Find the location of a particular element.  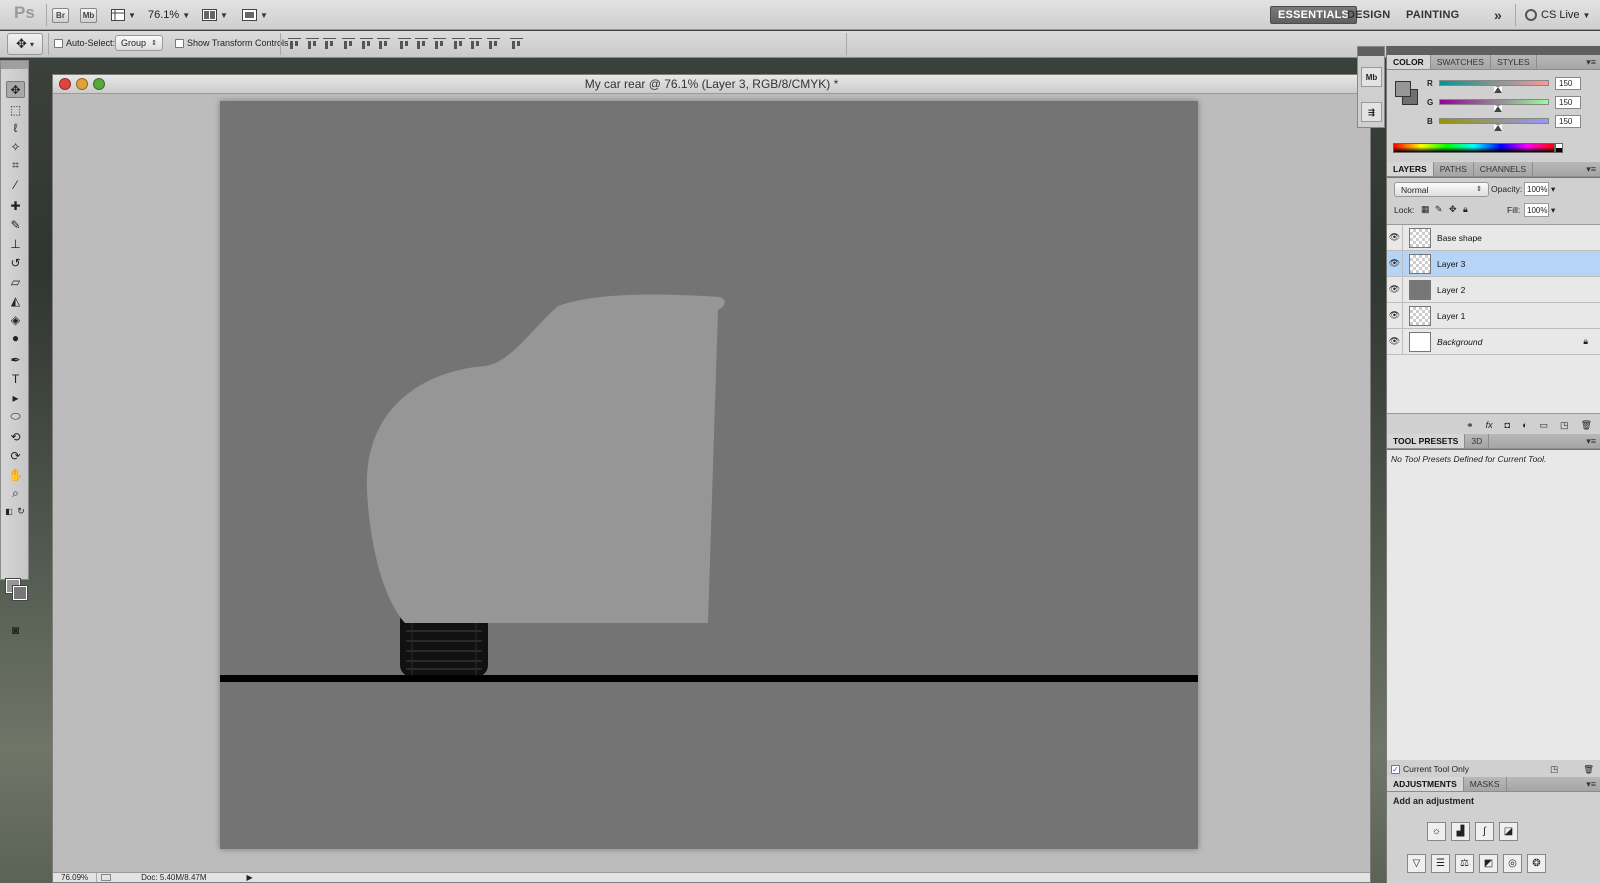

tab-layers: LAYERS is located at coordinates (1410, 169).